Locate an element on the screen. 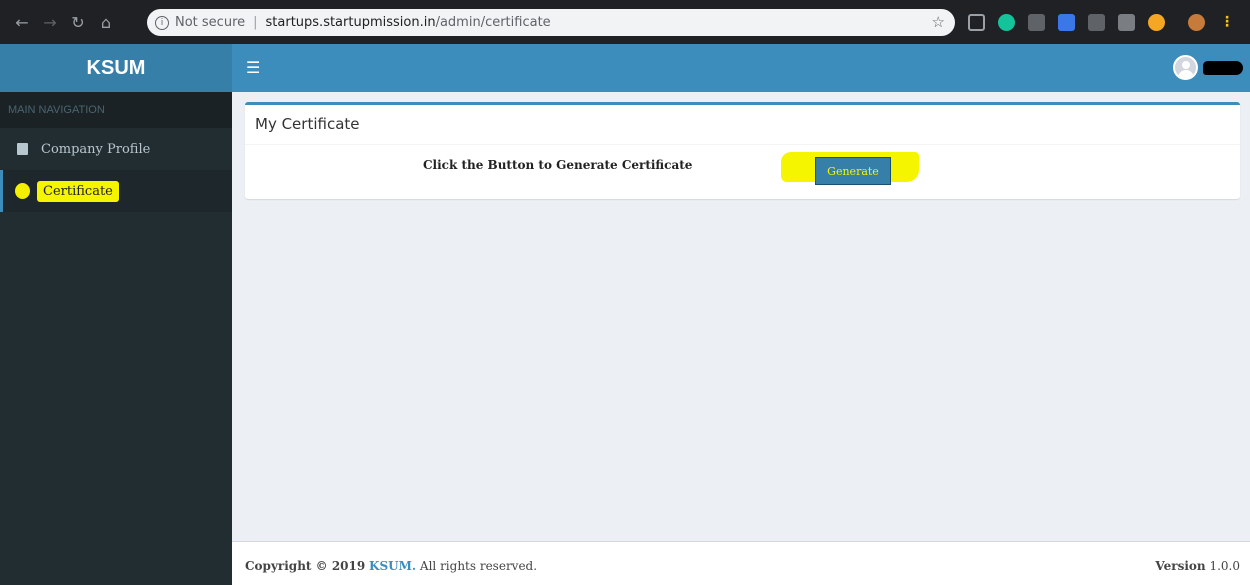 This screenshot has height=585, width=1250. sidebar-item-certificate: Certificate is located at coordinates (116, 191).